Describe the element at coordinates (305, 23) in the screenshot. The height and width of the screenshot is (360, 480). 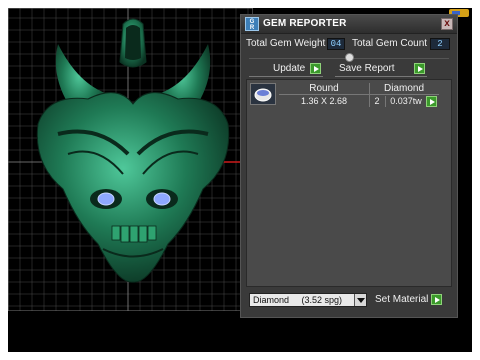
I see `panel-title: GEM REPORTER` at that location.